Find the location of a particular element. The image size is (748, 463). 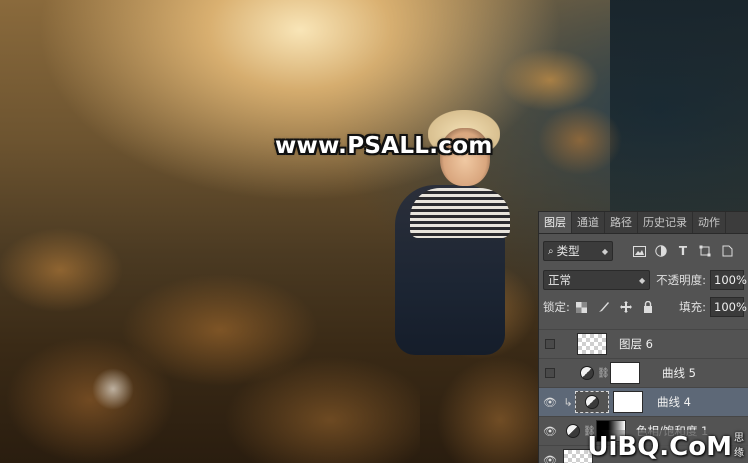

layer-row: 图层 6 is located at coordinates (643, 343).